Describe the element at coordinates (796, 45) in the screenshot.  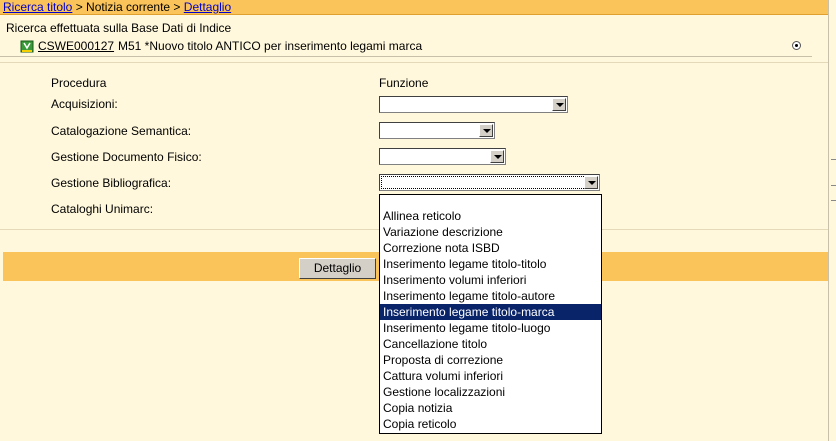
I see `record-radio` at that location.